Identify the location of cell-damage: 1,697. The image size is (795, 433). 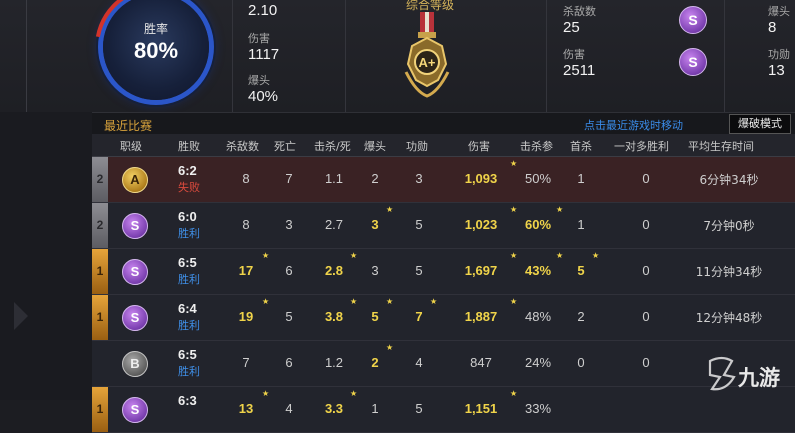
(481, 270).